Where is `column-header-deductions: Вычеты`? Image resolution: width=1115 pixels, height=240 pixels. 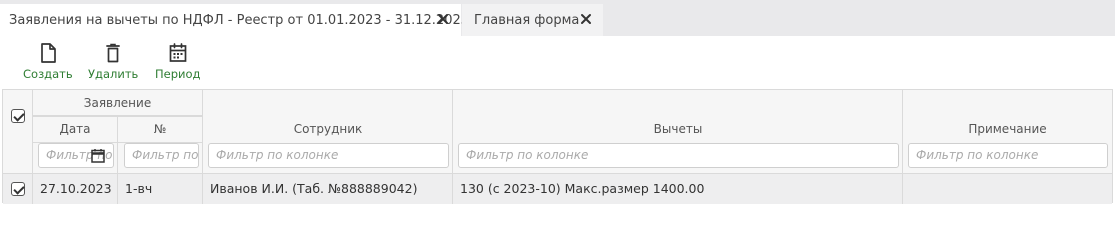 column-header-deductions: Вычеты is located at coordinates (678, 129).